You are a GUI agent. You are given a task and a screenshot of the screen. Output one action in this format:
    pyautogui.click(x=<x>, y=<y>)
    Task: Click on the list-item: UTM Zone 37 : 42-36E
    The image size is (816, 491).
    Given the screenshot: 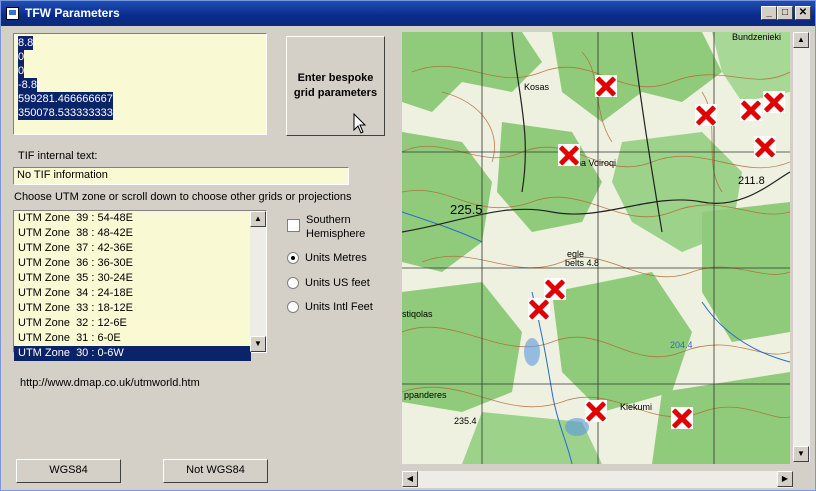 What is the action you would take?
    pyautogui.click(x=140, y=248)
    